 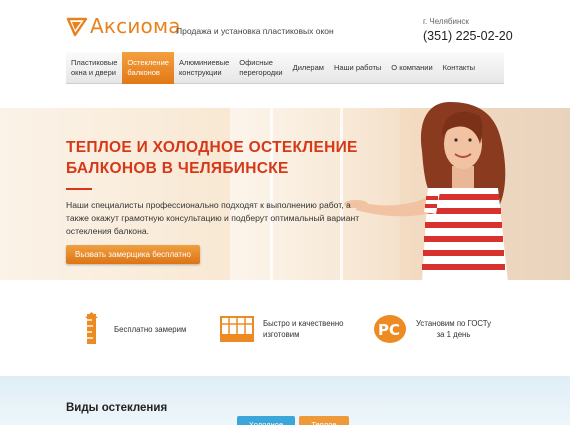 I want to click on phone-number: (351) 225-02-20, so click(x=468, y=36).